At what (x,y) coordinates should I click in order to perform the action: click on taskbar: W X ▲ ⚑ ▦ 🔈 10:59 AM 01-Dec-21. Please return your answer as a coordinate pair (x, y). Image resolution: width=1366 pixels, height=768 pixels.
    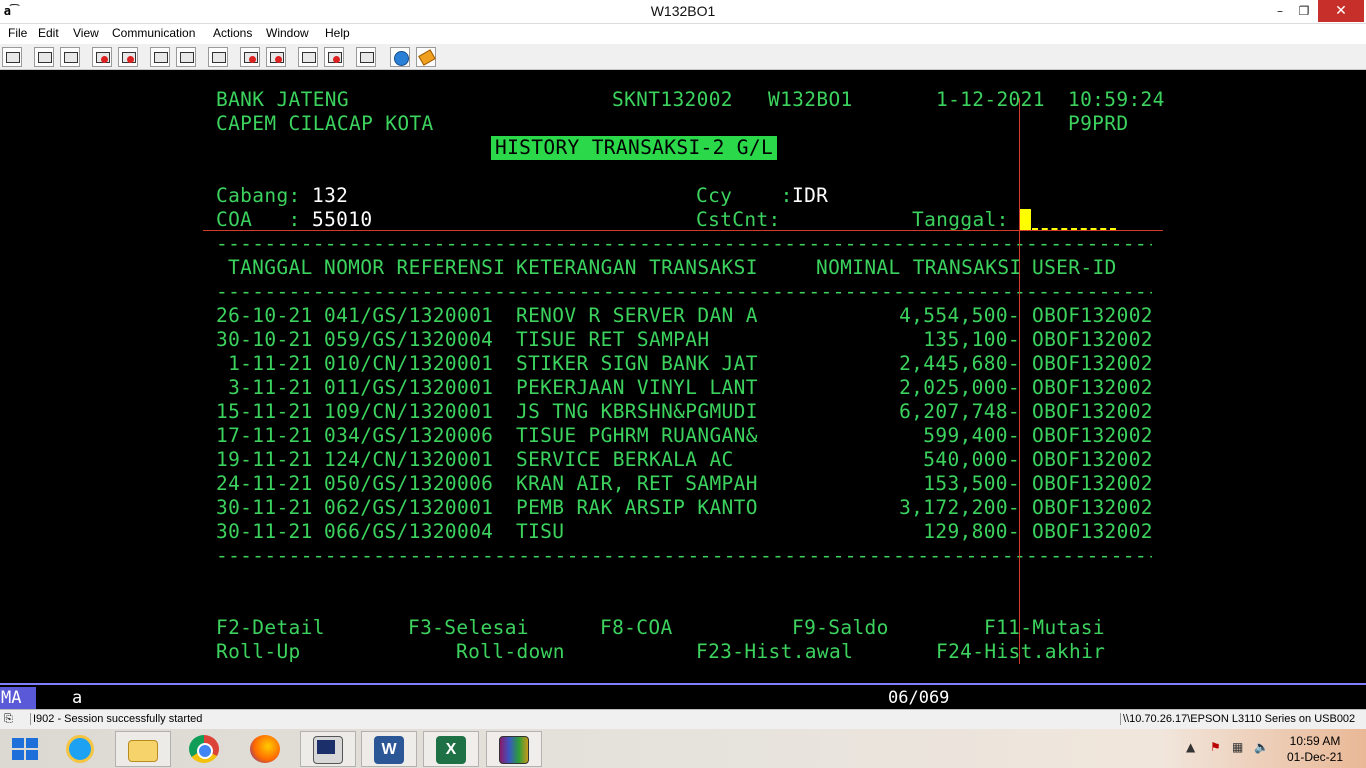
    Looking at the image, I should click on (683, 748).